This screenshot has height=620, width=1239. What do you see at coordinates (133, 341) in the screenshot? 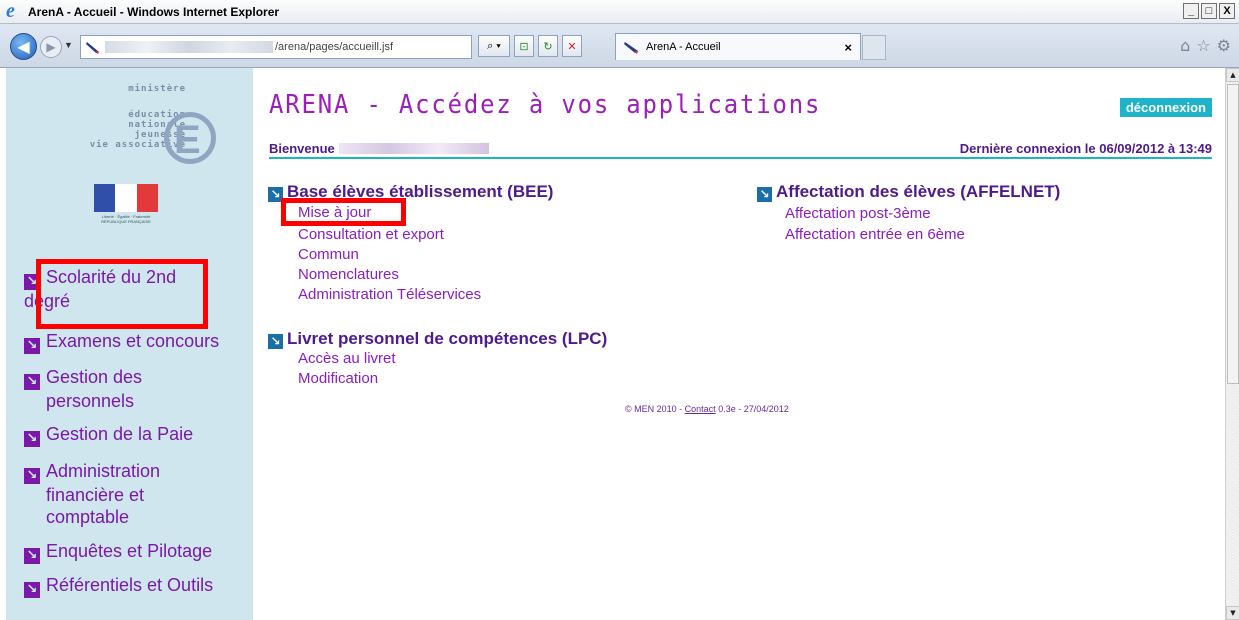
I see `sidebar-item-label: Examens et concours` at bounding box center [133, 341].